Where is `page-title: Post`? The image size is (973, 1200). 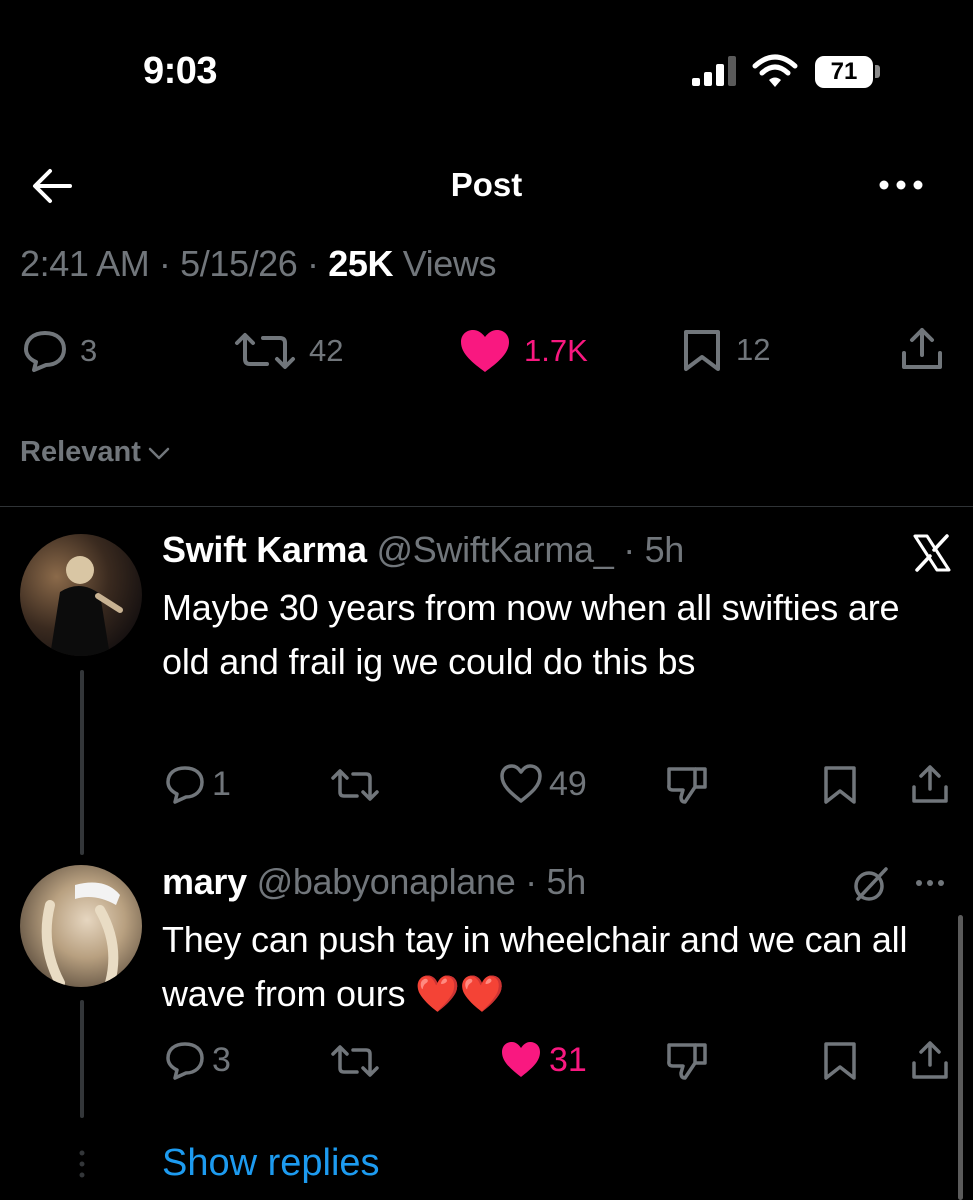
page-title: Post is located at coordinates (486, 184).